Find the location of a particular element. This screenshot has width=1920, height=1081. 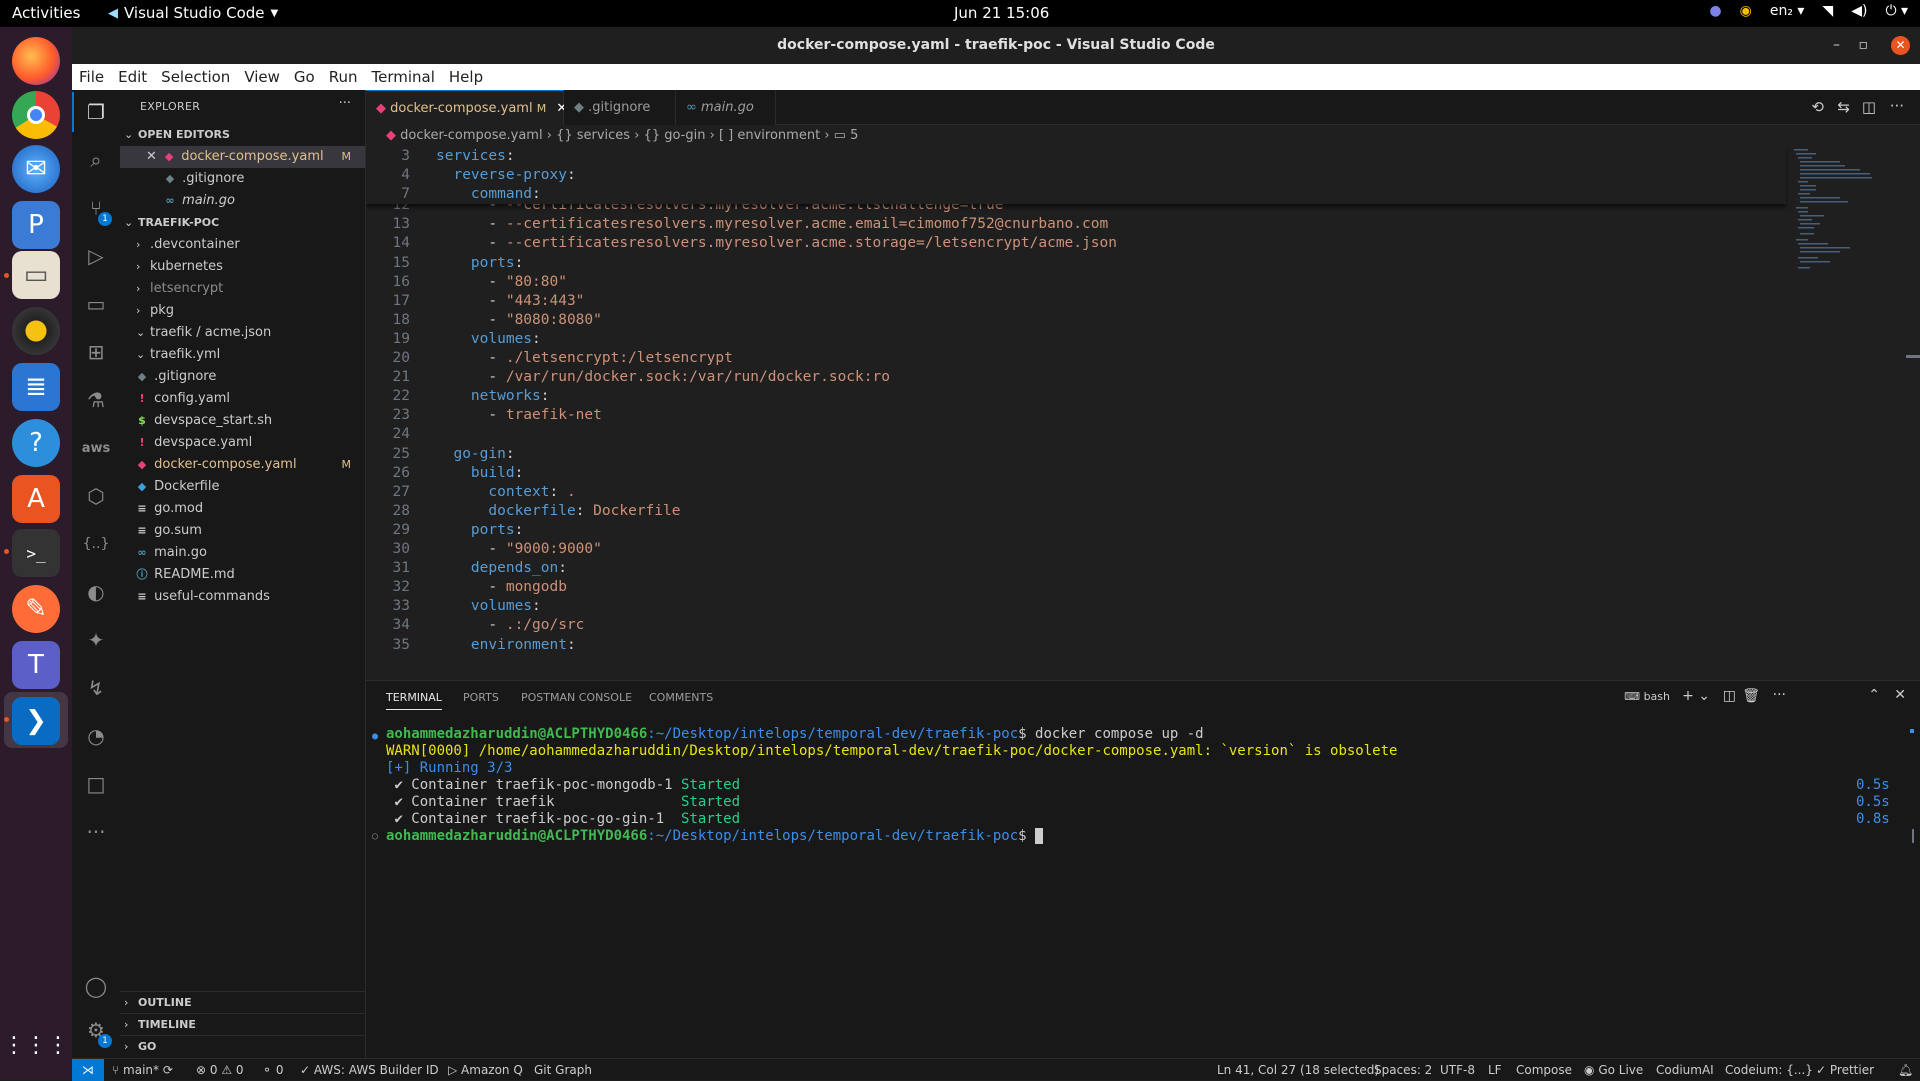

tree-file: ! devspace.yaml is located at coordinates (242, 443).